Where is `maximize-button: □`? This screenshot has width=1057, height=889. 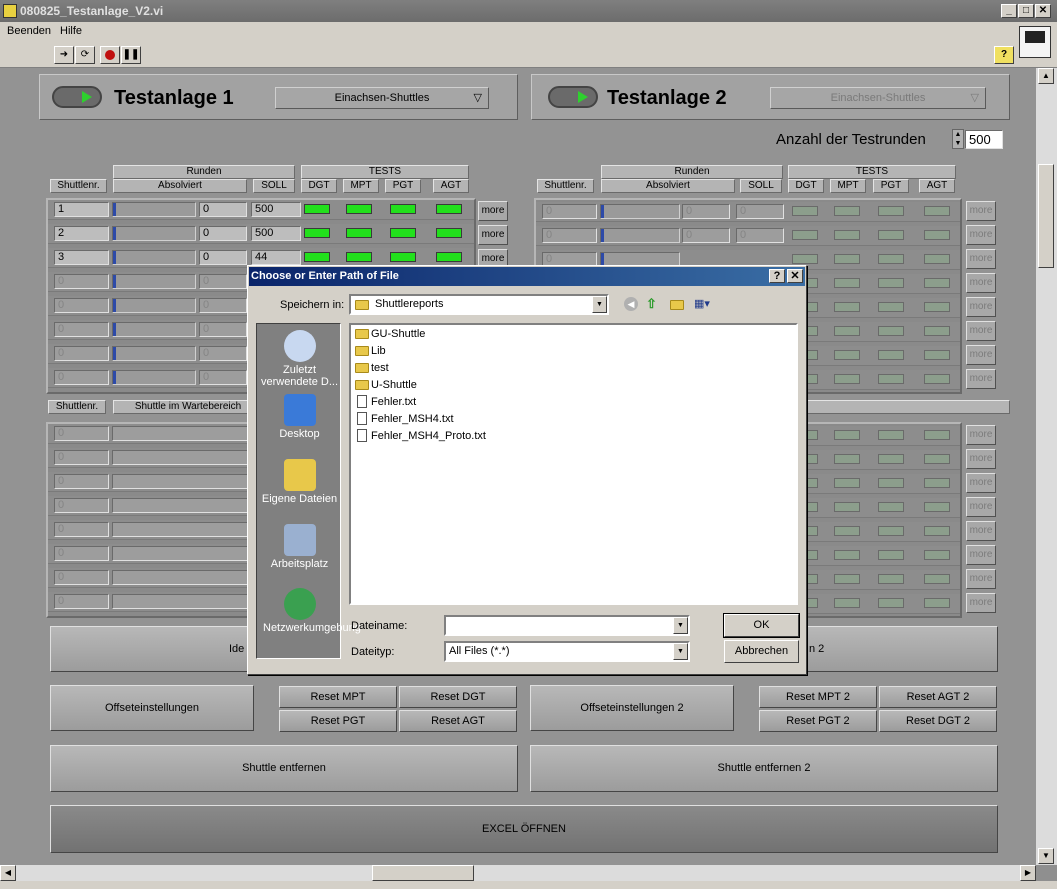
maximize-button: □ is located at coordinates (1026, 11).